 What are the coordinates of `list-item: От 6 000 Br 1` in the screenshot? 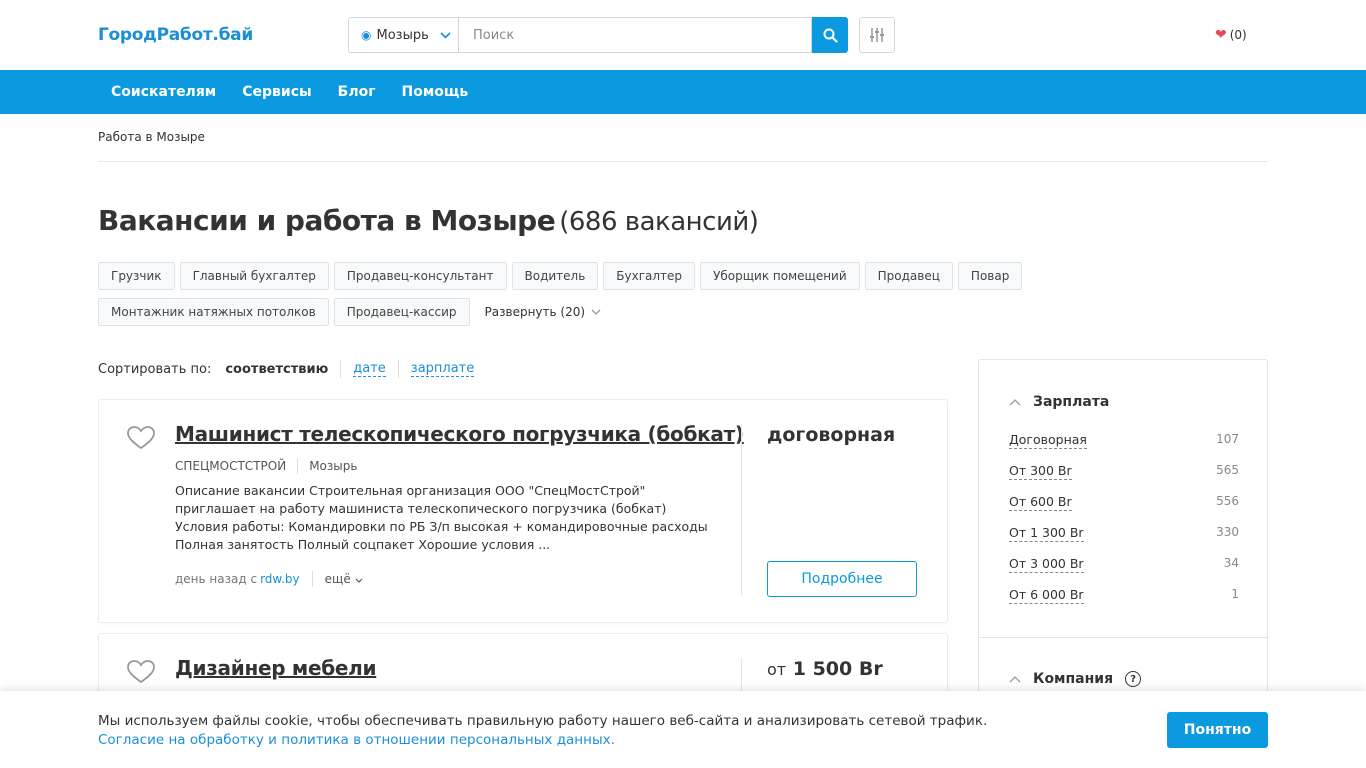 It's located at (1124, 602).